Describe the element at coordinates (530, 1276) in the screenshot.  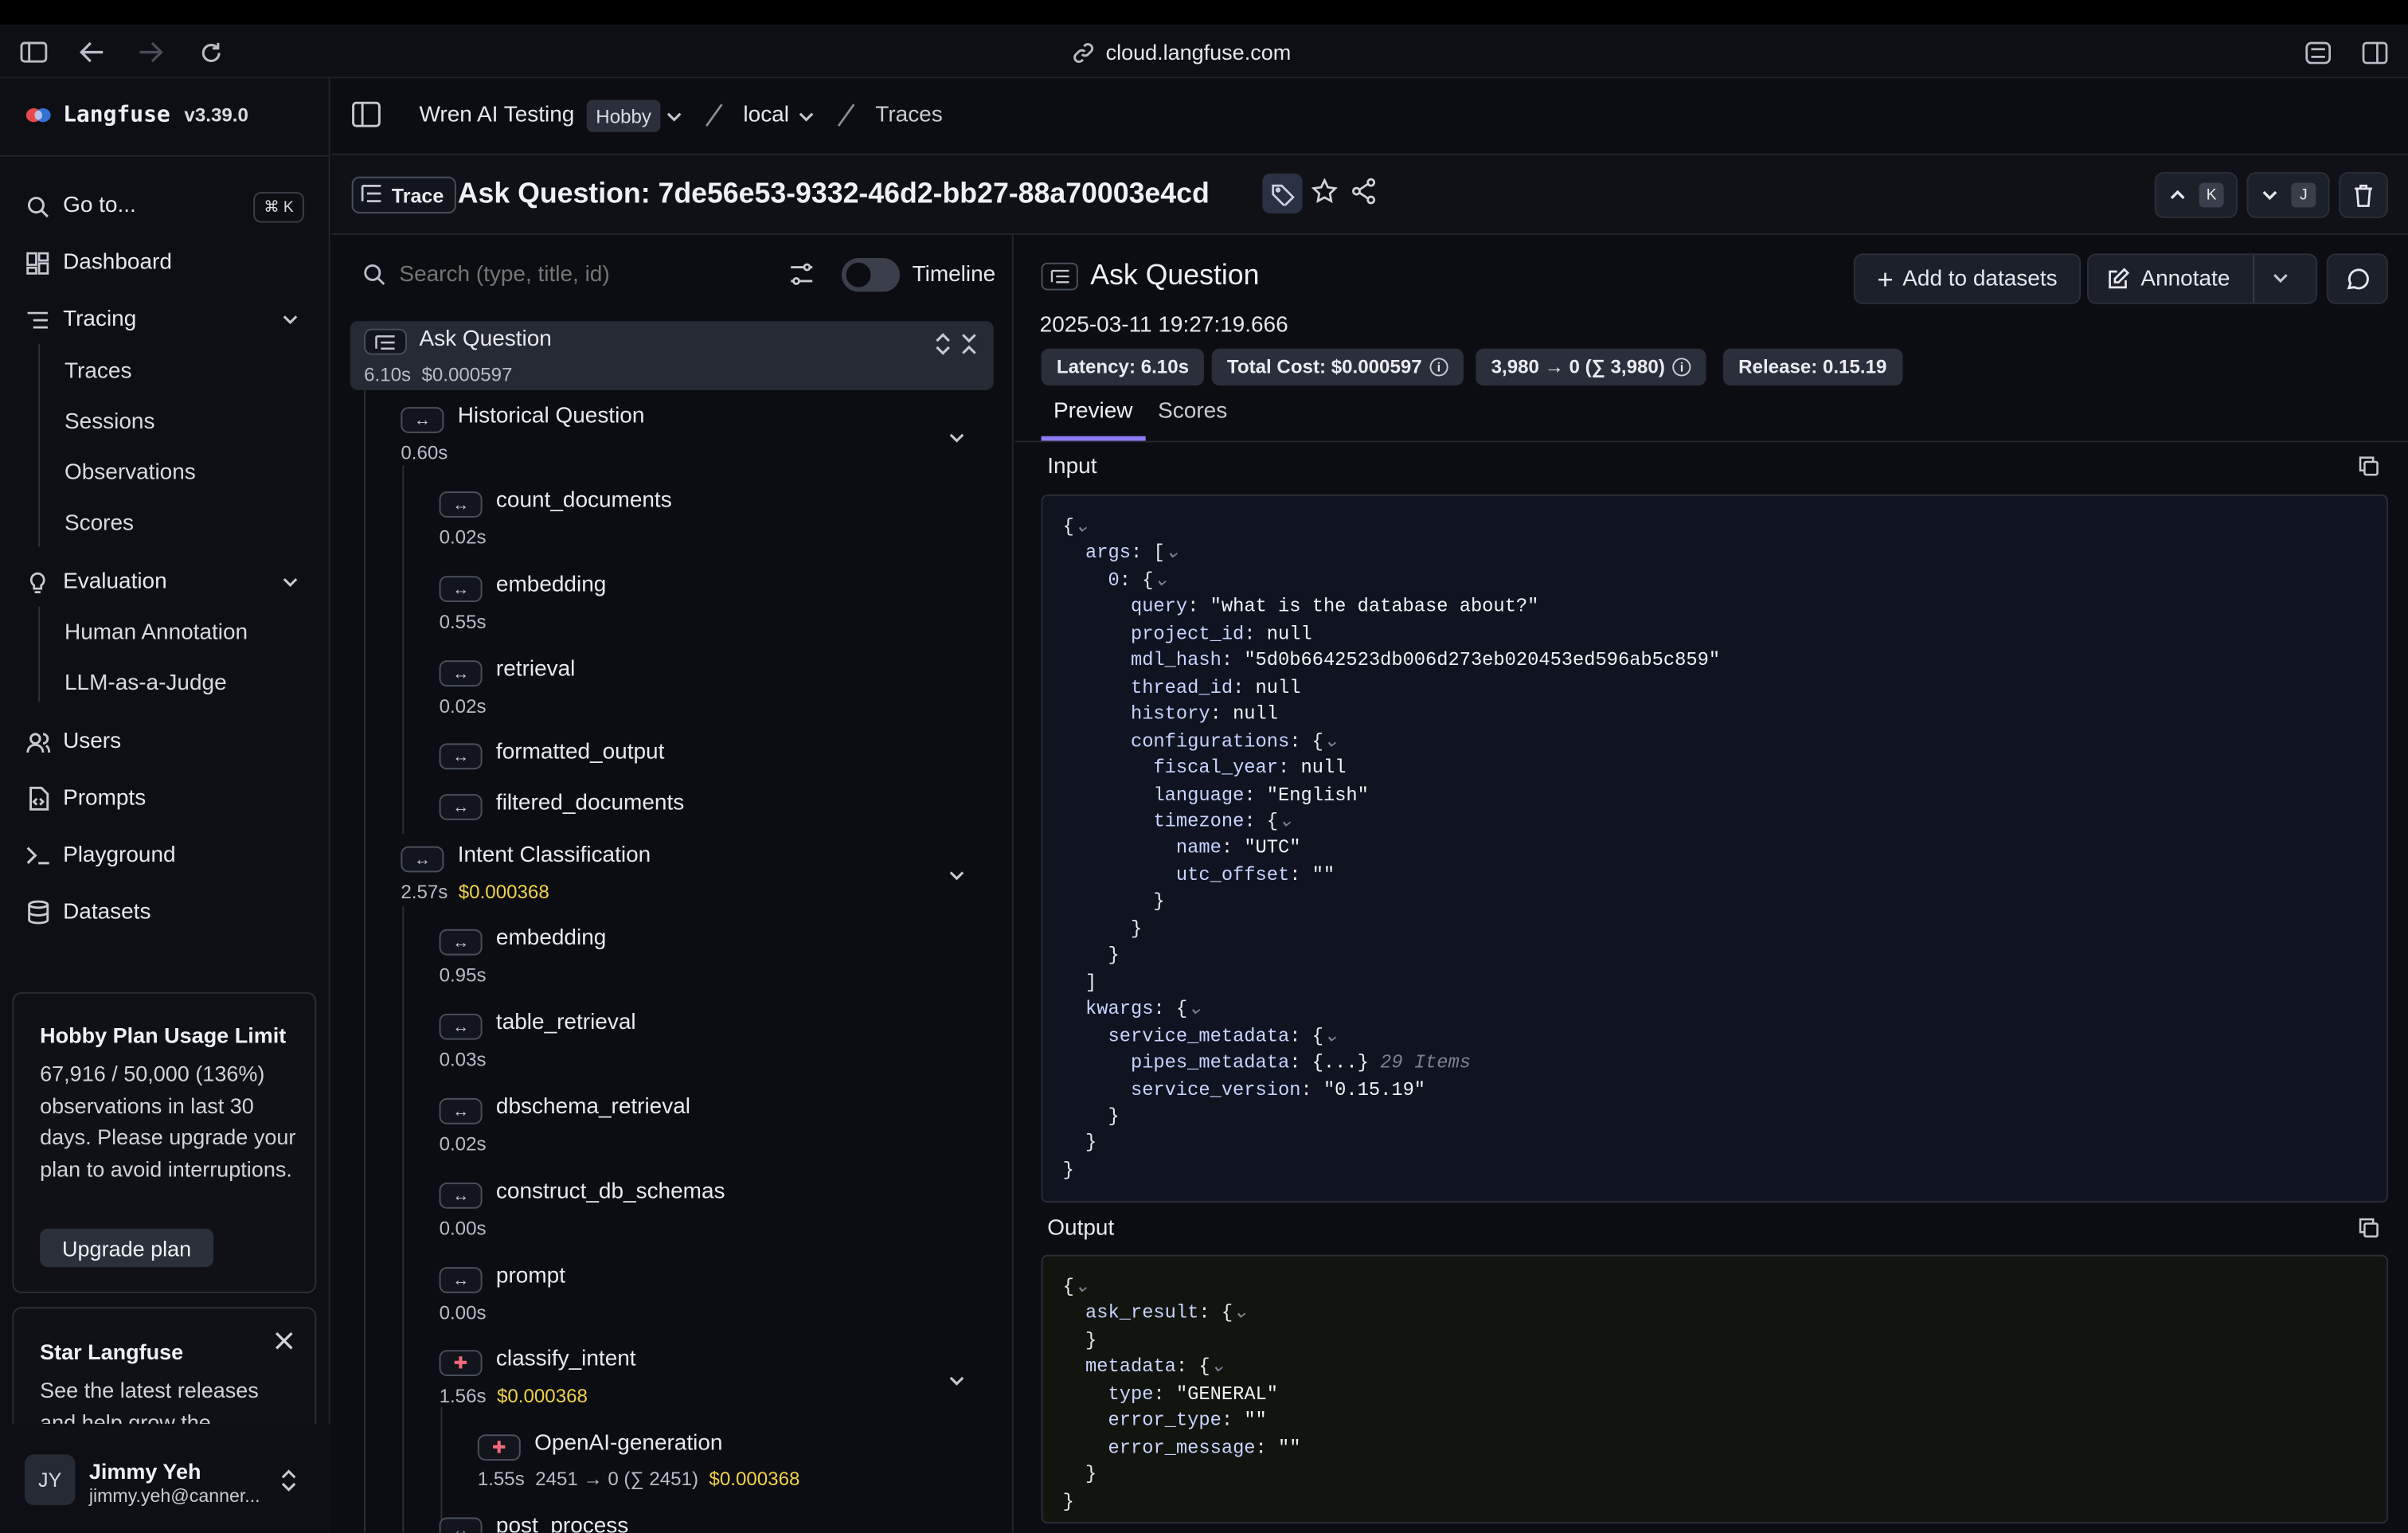
I see `tree-node-name: prompt` at that location.